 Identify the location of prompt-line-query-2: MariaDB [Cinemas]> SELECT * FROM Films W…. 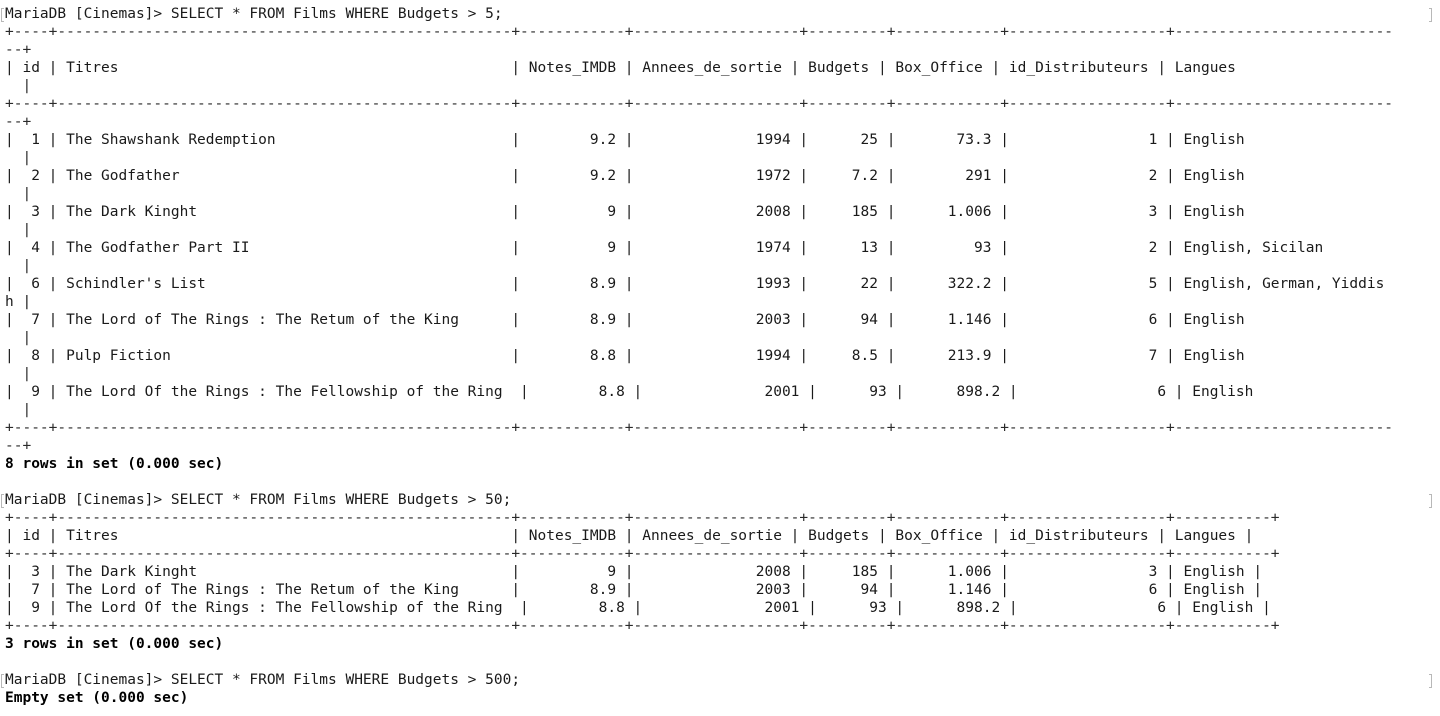
(258, 500).